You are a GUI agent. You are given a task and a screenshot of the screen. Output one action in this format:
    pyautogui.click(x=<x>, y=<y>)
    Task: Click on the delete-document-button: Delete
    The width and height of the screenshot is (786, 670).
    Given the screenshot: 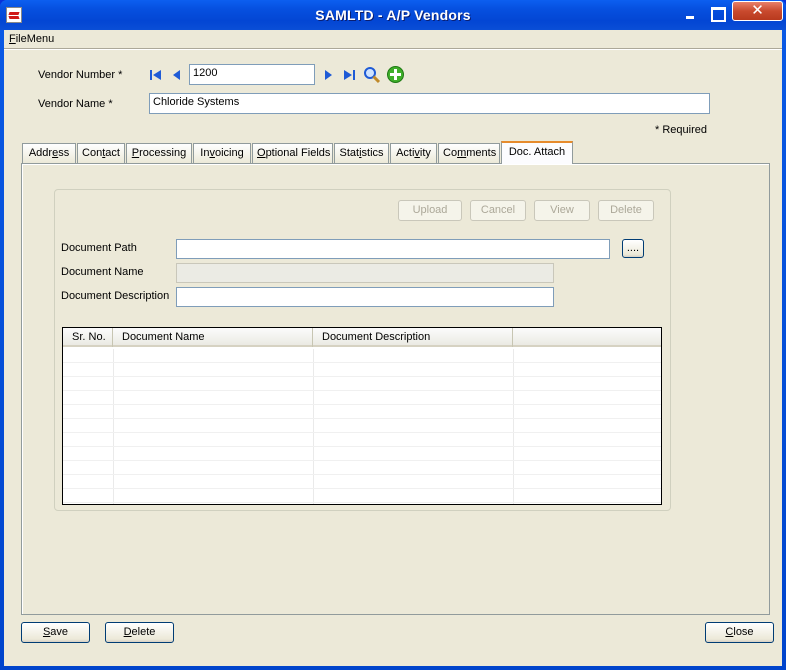 What is the action you would take?
    pyautogui.click(x=626, y=210)
    